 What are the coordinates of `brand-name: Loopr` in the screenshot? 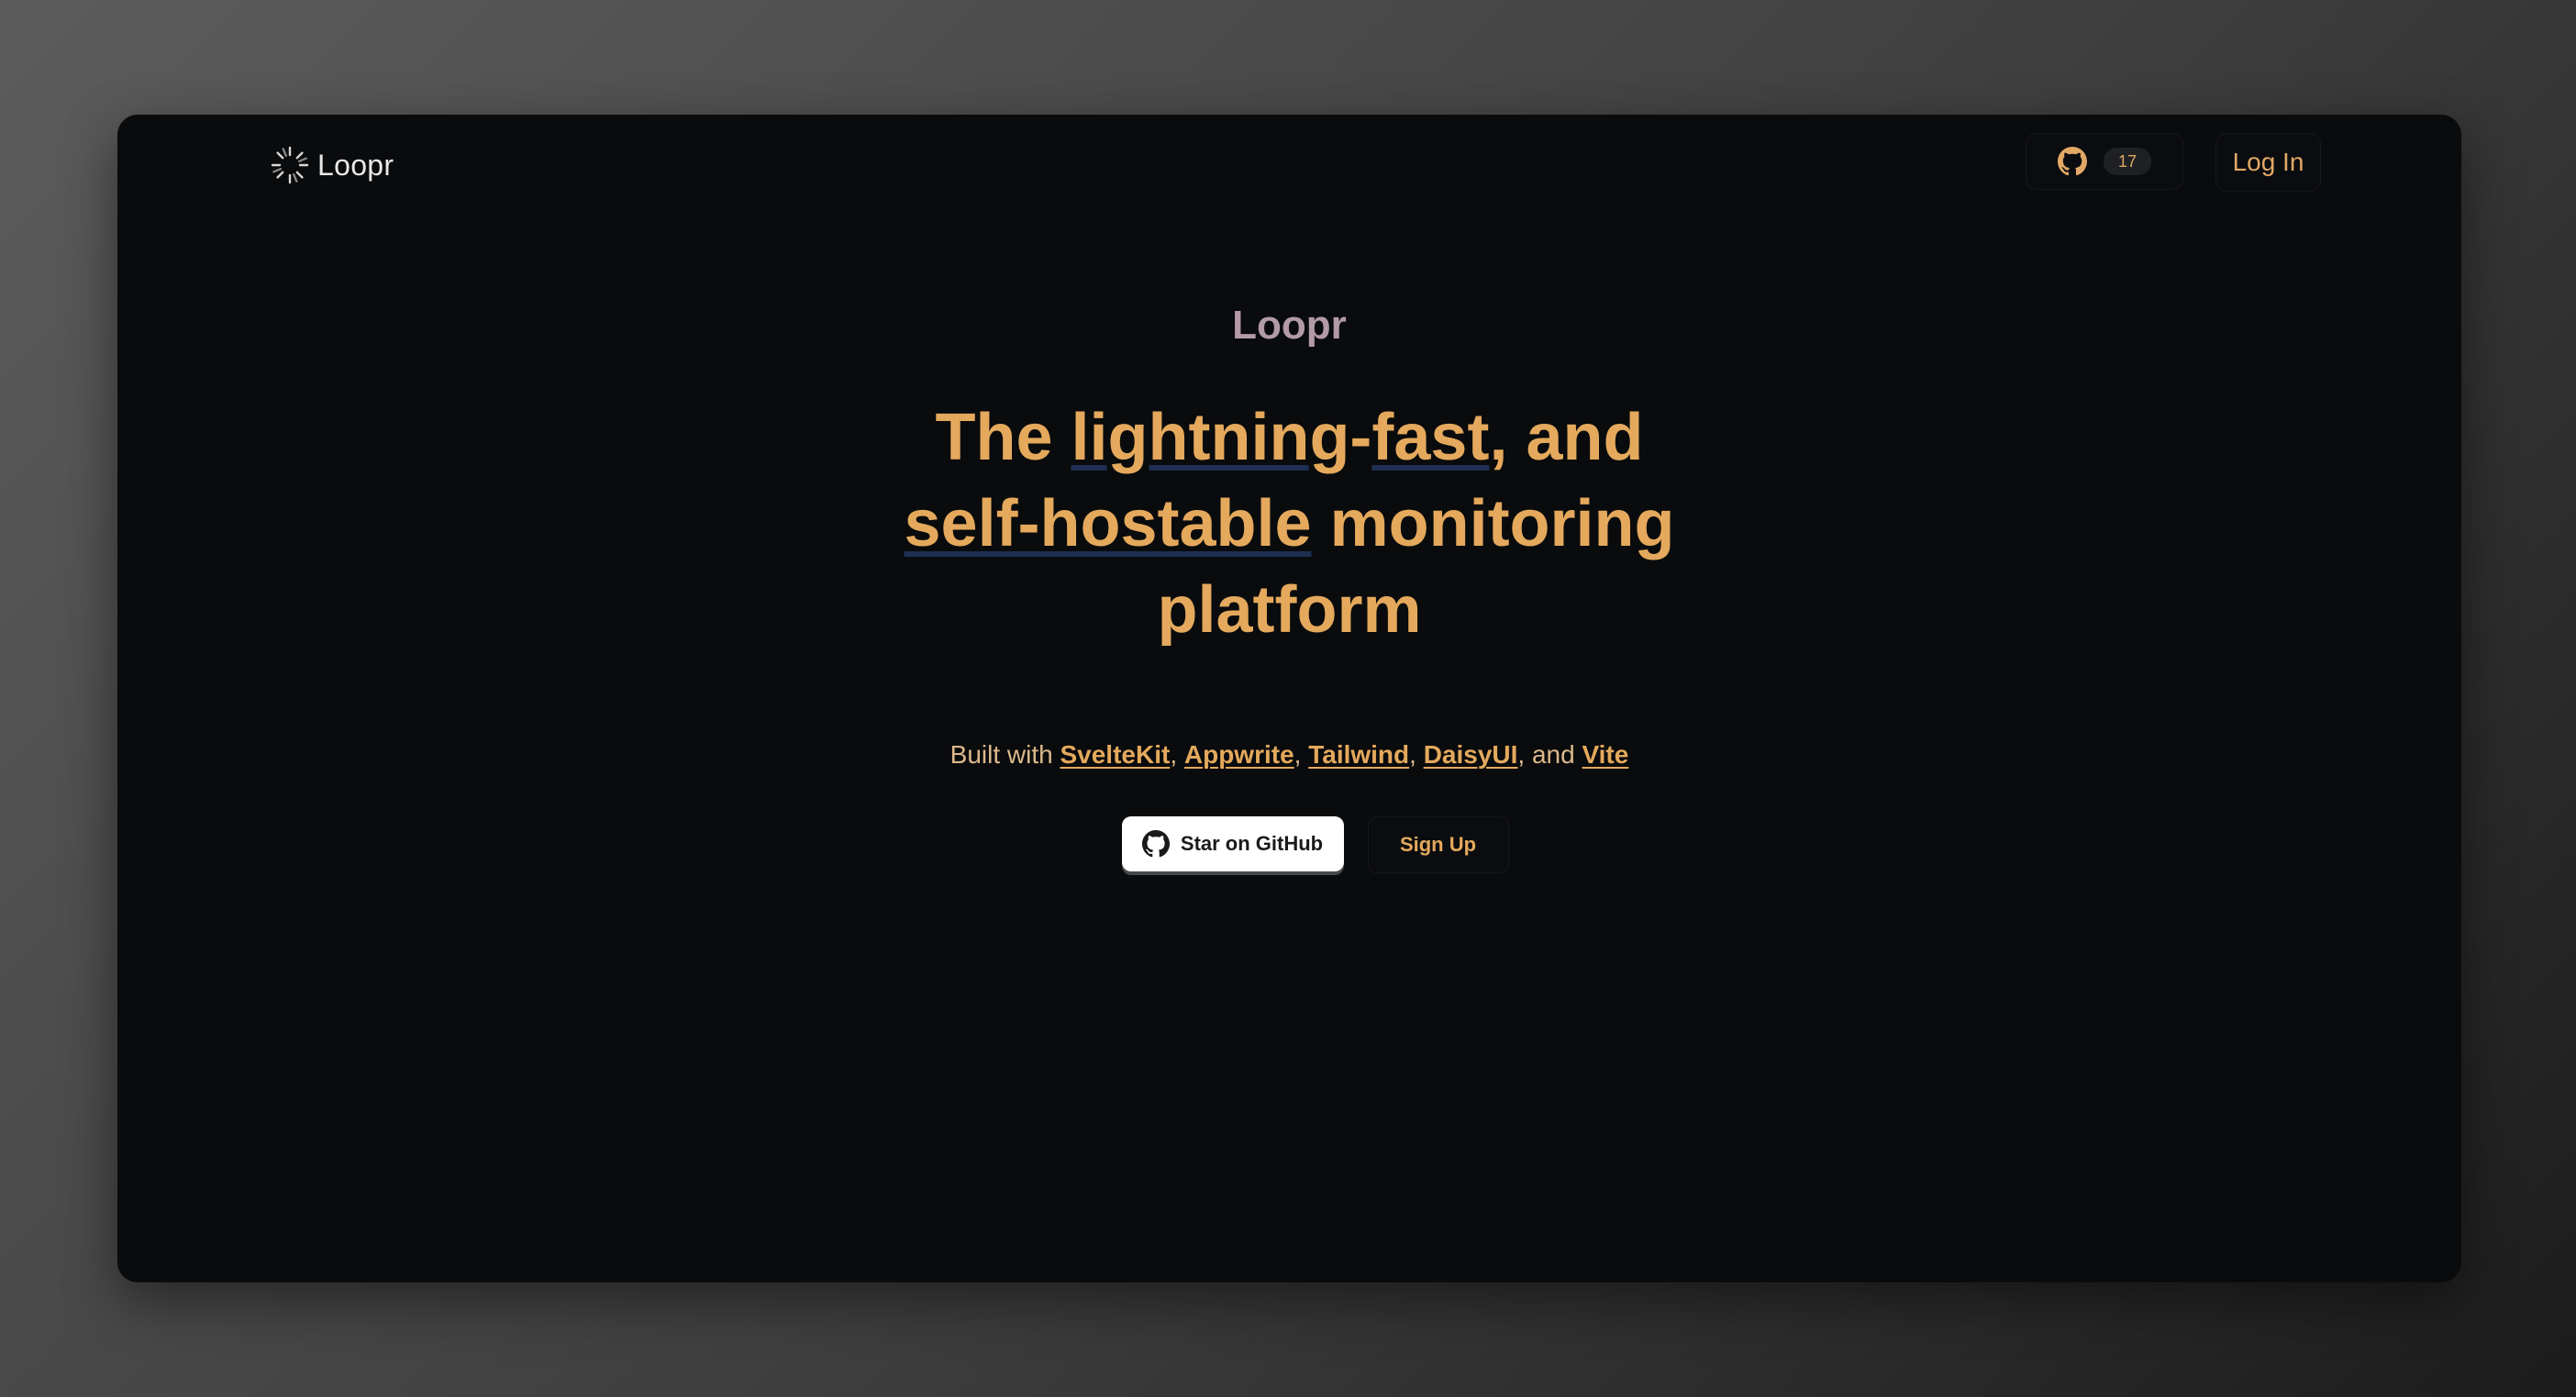 It's located at (355, 165).